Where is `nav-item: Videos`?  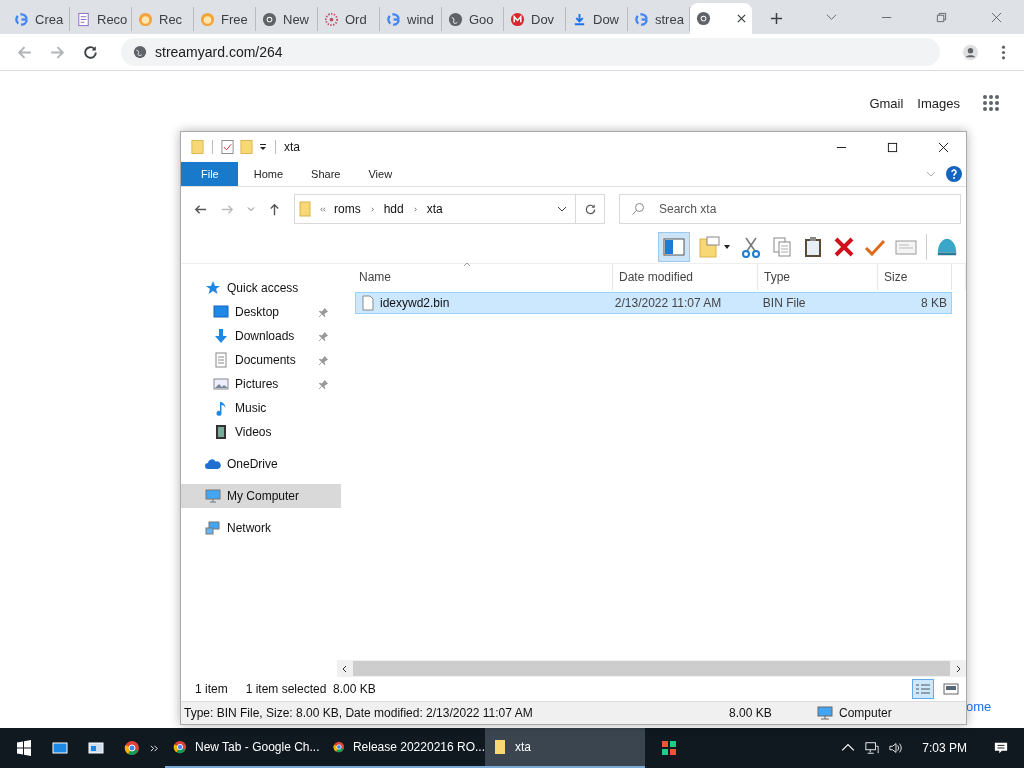
nav-item: Videos is located at coordinates (261, 432).